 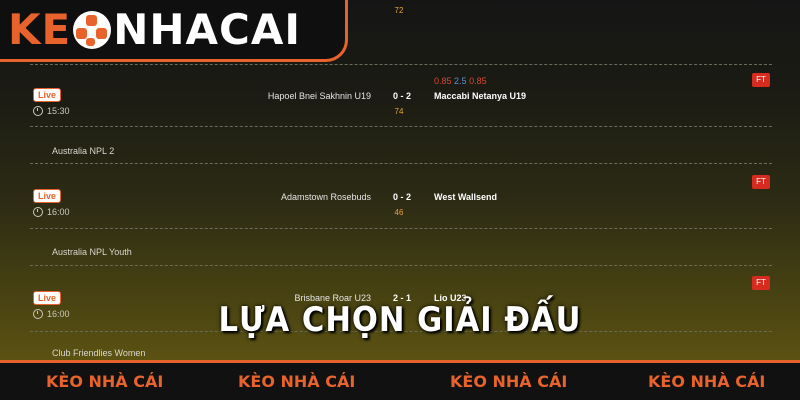 What do you see at coordinates (92, 252) in the screenshot?
I see `league-name: Australia NPL Youth` at bounding box center [92, 252].